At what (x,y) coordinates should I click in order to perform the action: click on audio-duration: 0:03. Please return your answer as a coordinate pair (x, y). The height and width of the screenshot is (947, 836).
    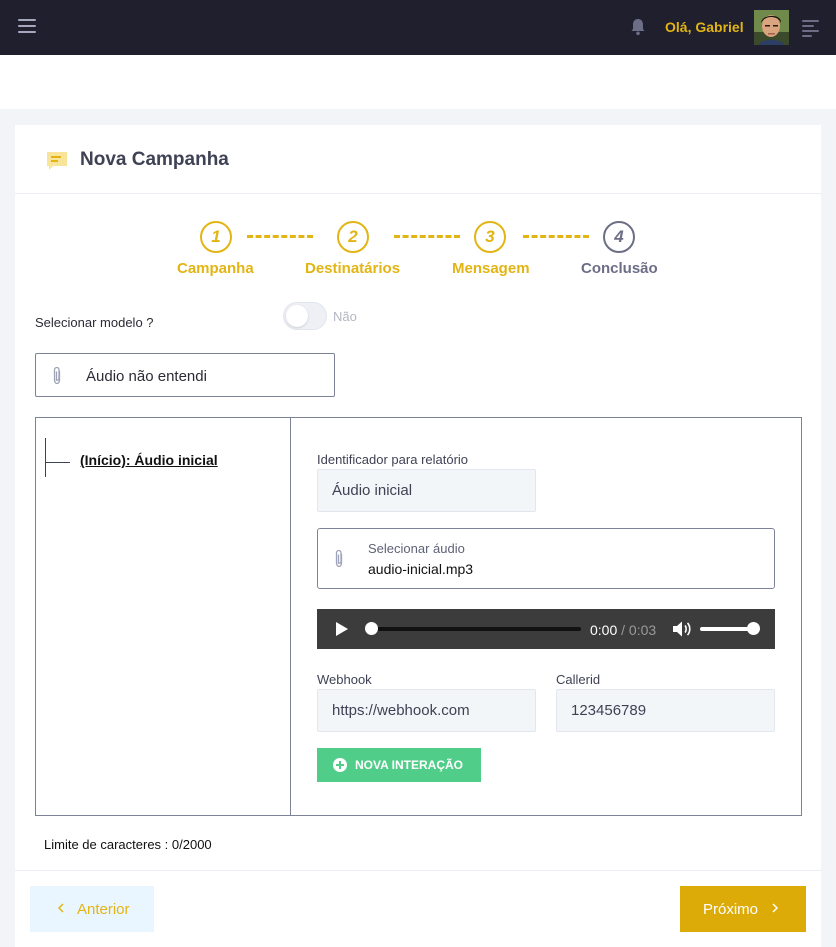
    Looking at the image, I should click on (642, 630).